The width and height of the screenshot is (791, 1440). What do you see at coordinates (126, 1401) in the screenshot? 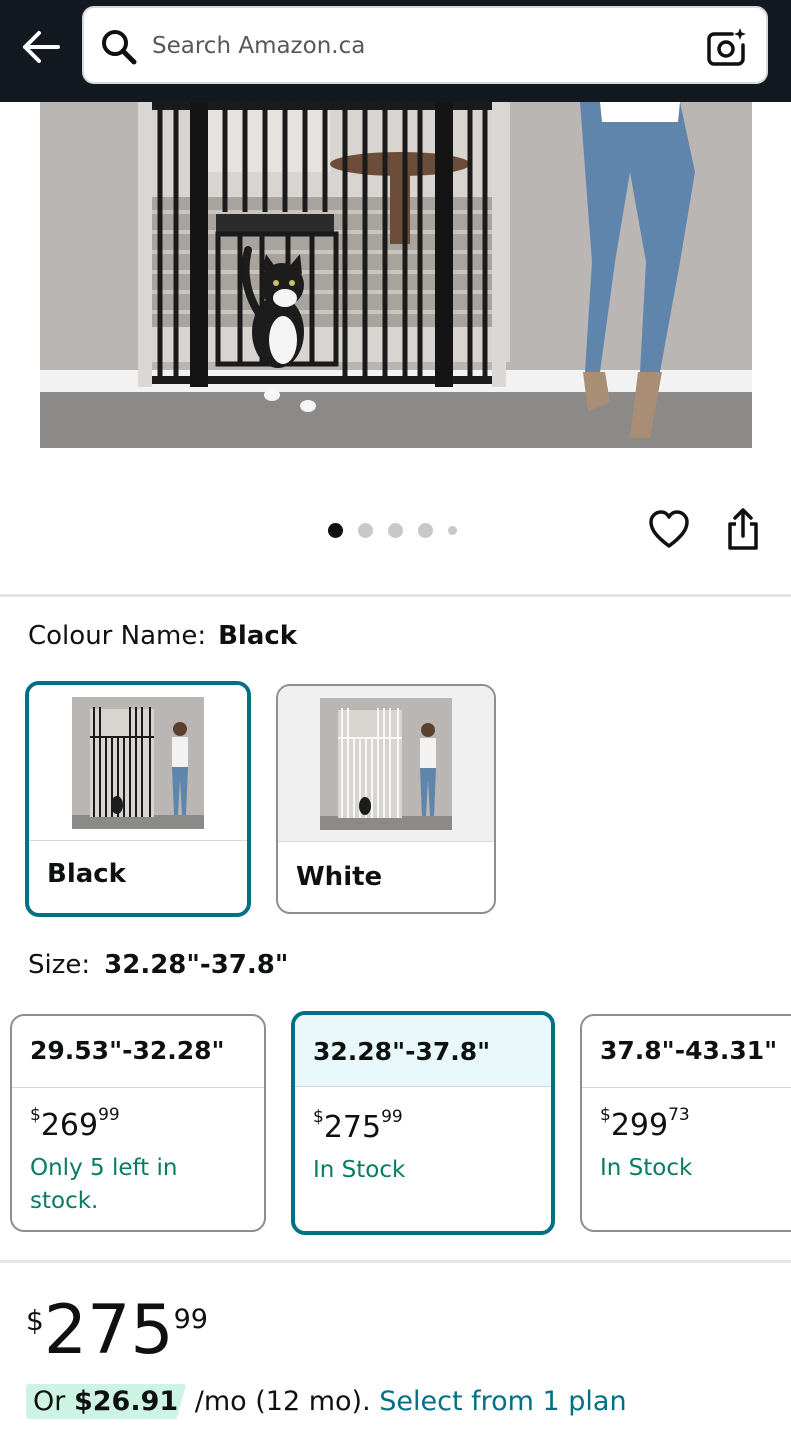
I see `monthly-amount: $26.91` at bounding box center [126, 1401].